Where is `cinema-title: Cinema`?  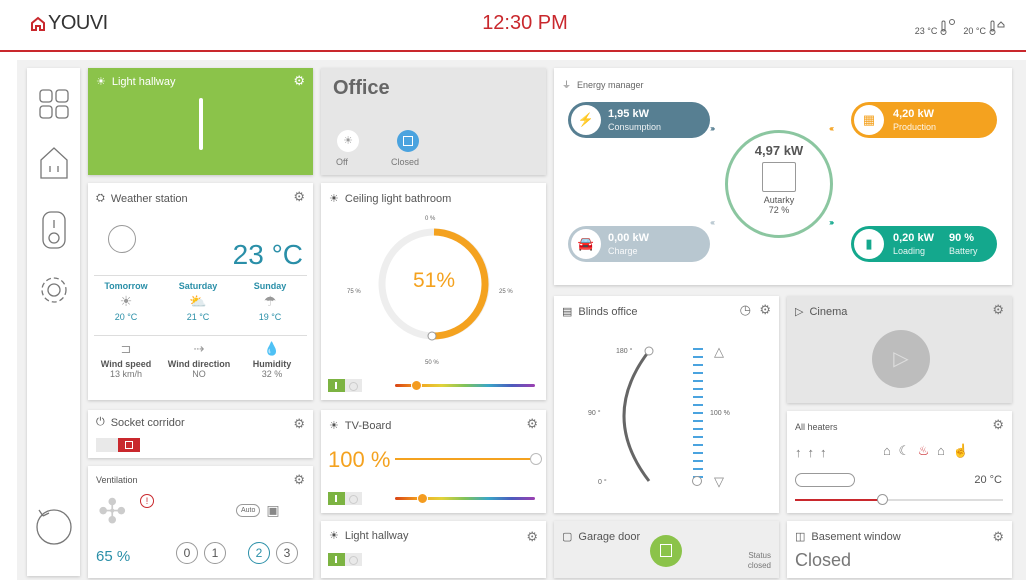
cinema-title: Cinema is located at coordinates (828, 311).